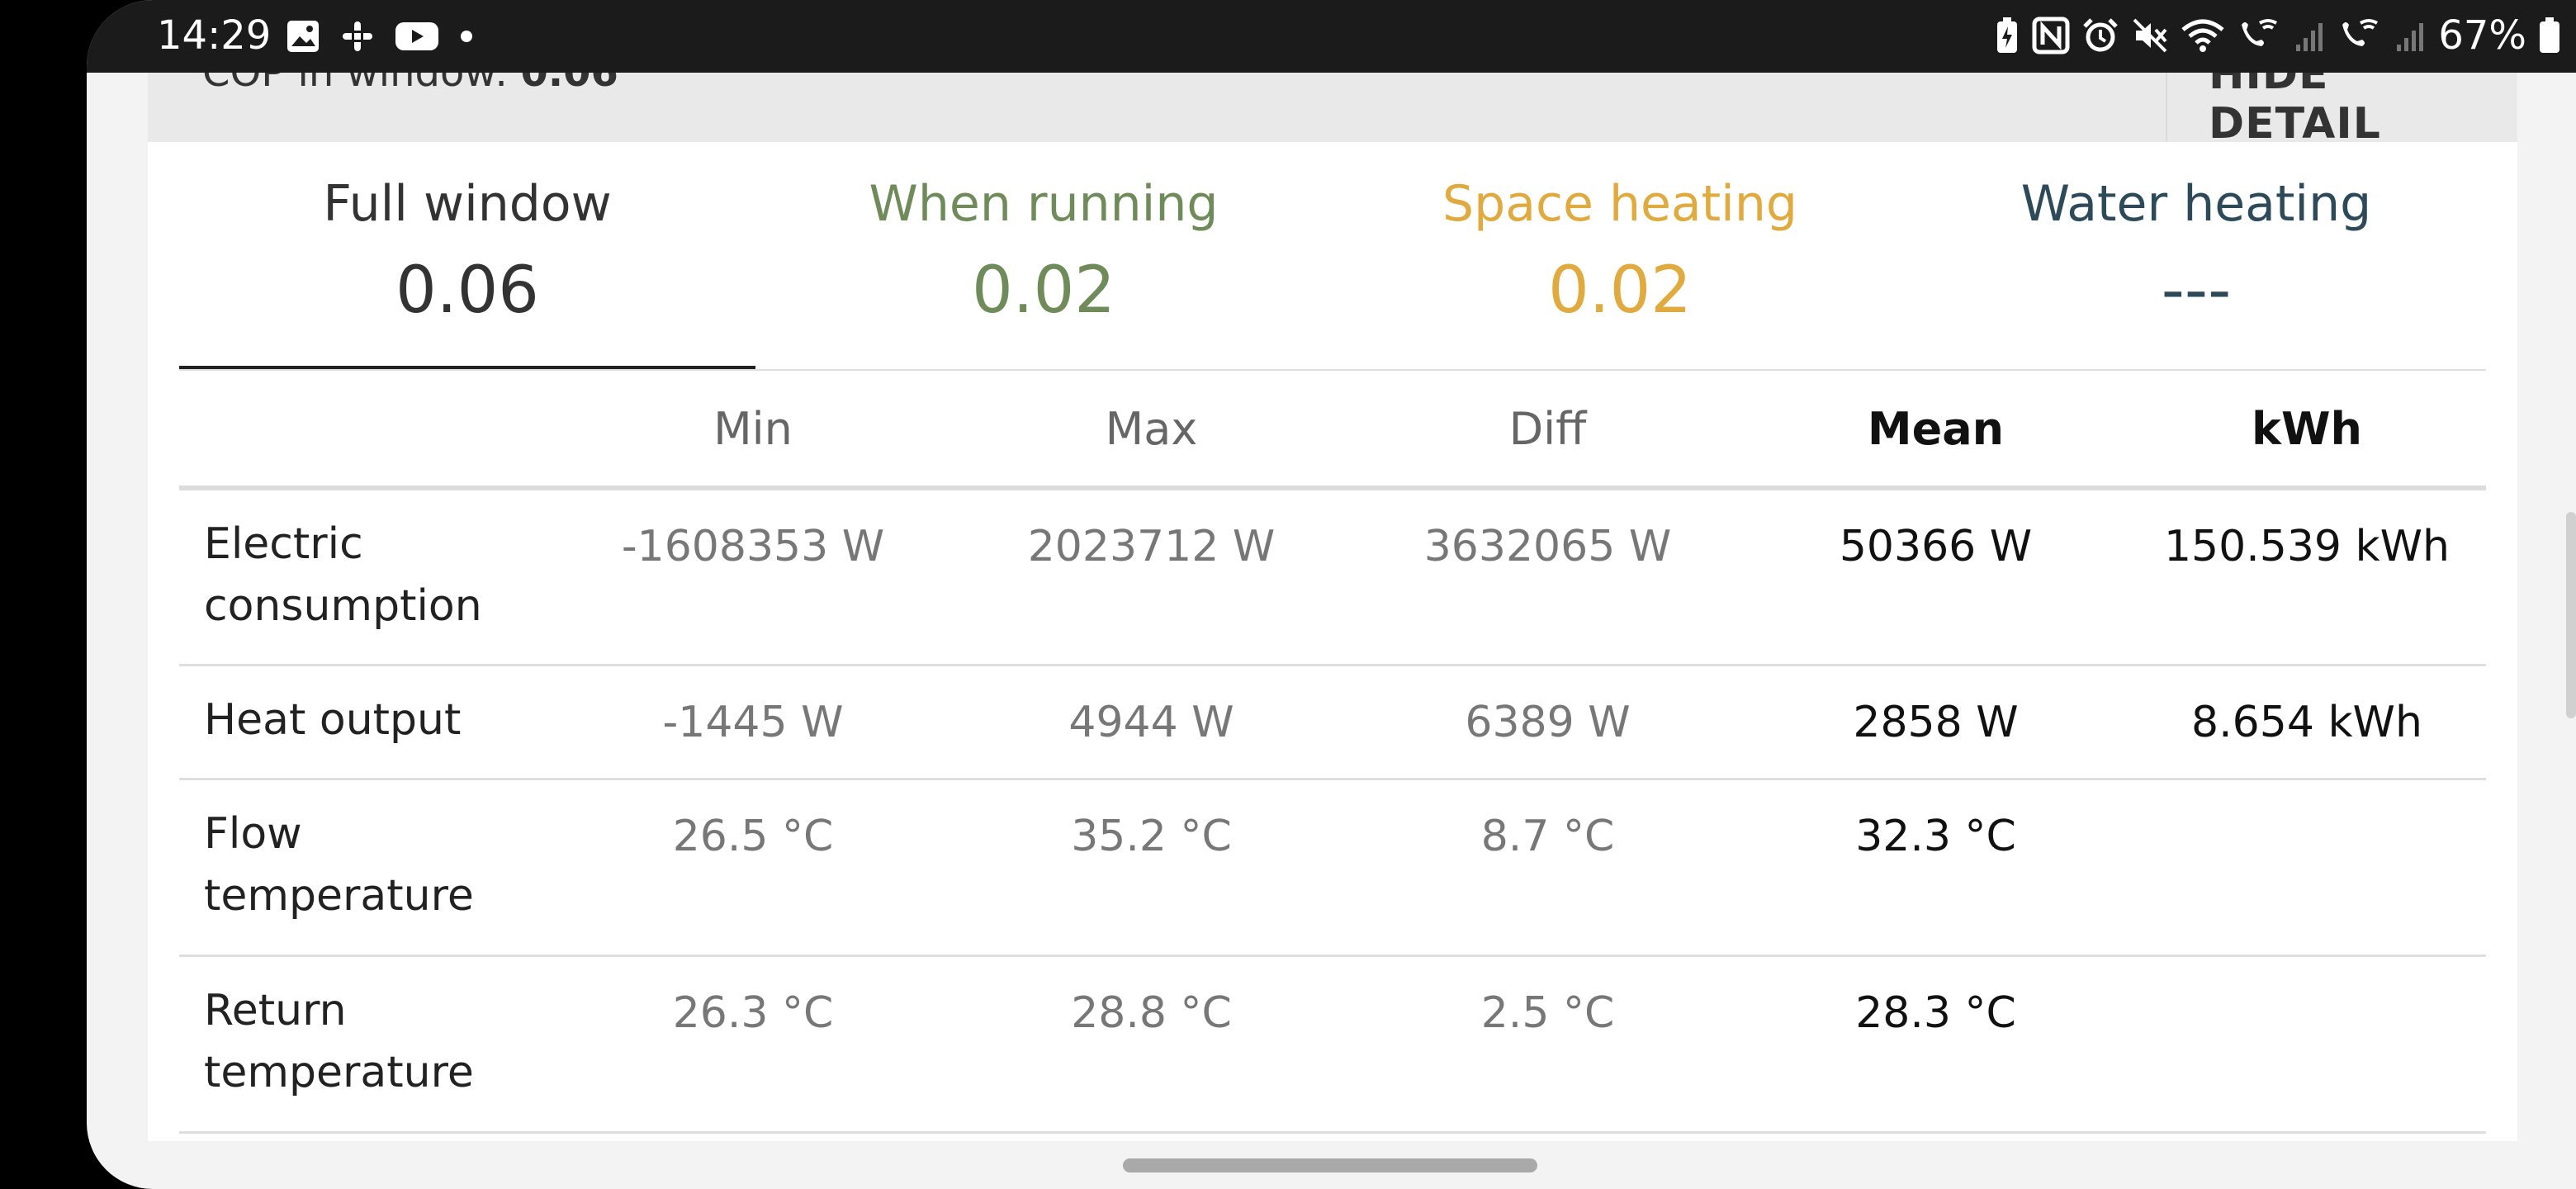 The height and width of the screenshot is (1189, 2576). I want to click on tab-space-heating: Space heating 0.02, so click(1620, 255).